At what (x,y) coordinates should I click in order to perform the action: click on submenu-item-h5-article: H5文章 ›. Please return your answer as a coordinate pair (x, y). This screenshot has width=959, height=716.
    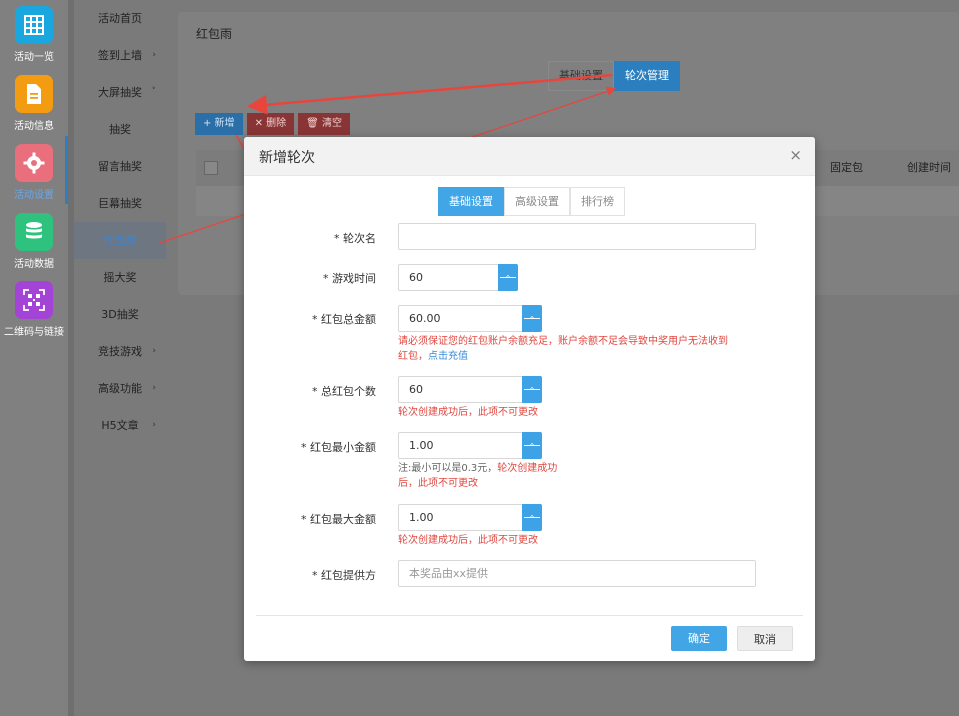
    Looking at the image, I should click on (120, 425).